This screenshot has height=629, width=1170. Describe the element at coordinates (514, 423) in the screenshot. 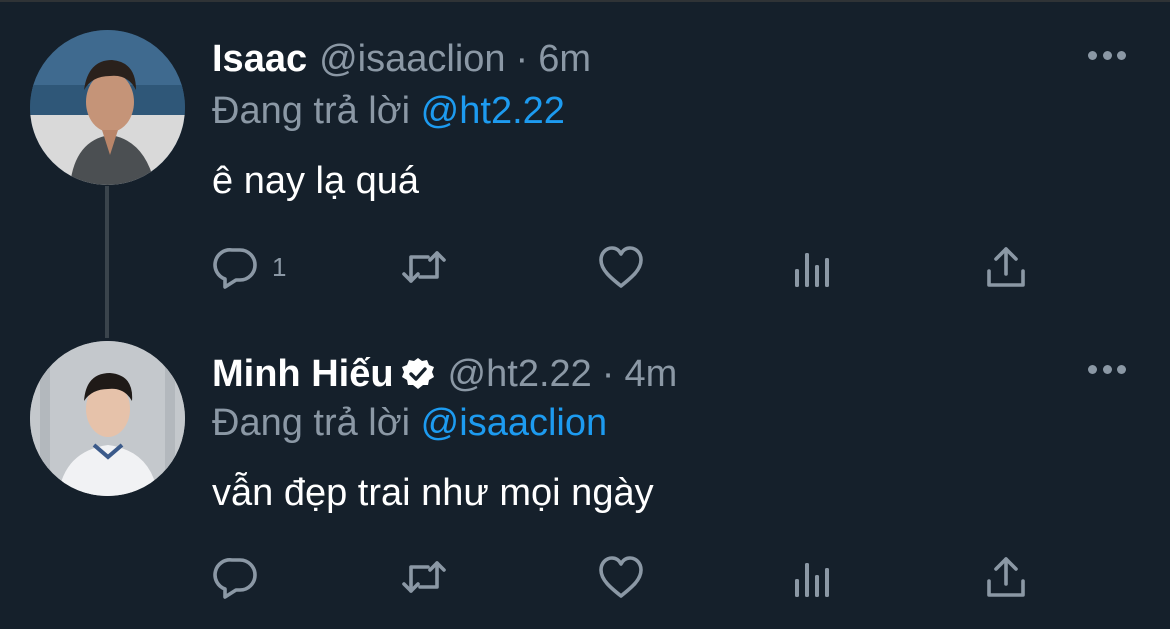

I see `mention-link: @isaaclion` at that location.